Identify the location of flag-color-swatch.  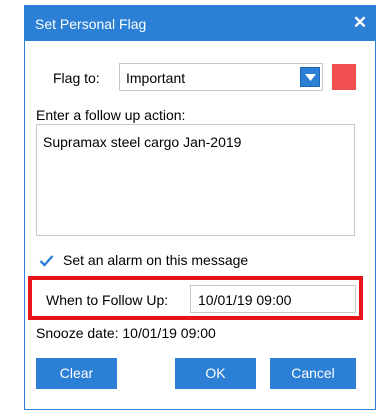
(344, 77).